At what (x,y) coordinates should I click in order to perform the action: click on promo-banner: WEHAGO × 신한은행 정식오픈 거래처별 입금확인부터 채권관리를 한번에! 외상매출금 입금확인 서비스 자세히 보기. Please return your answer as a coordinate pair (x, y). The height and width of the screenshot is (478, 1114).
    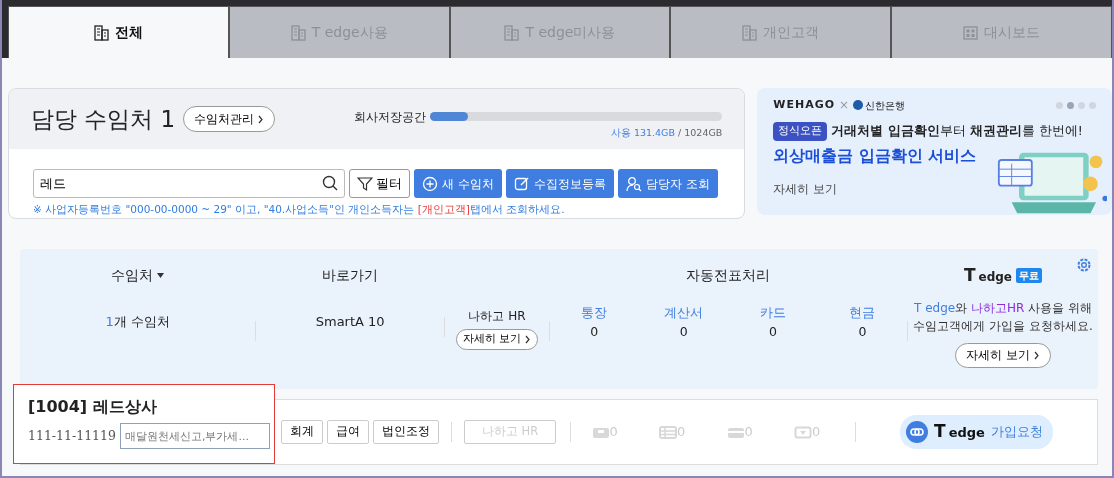
    Looking at the image, I should click on (934, 151).